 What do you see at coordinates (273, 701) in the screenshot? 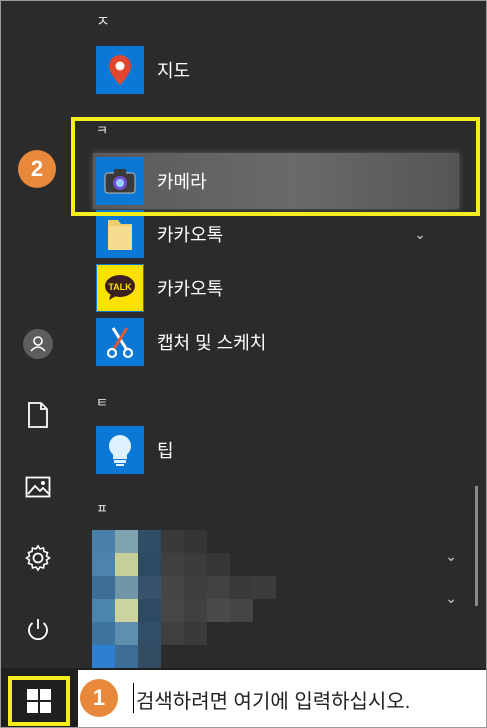
I see `search-placeholder: 검색하려면 여기에 입력하십시오.` at bounding box center [273, 701].